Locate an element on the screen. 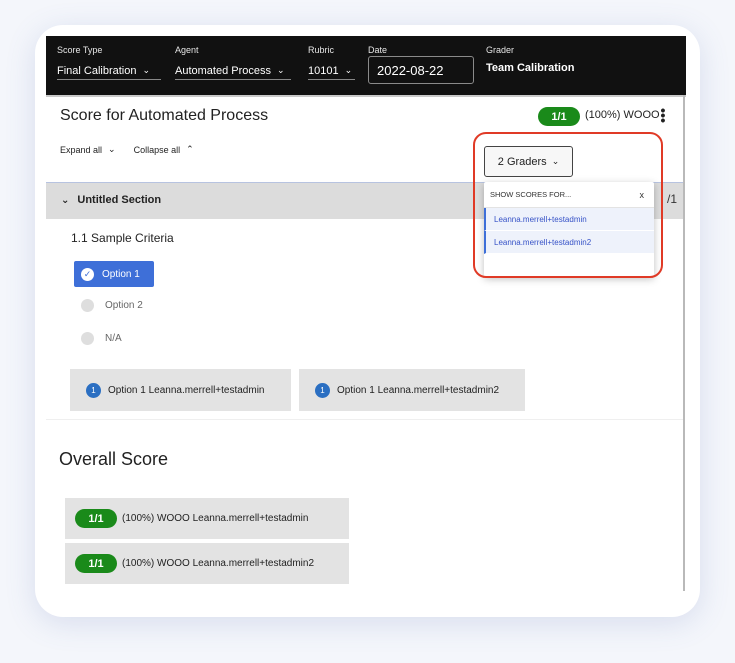 Image resolution: width=735 pixels, height=663 pixels. grader-filter: Grader Team Calibration is located at coordinates (530, 59).